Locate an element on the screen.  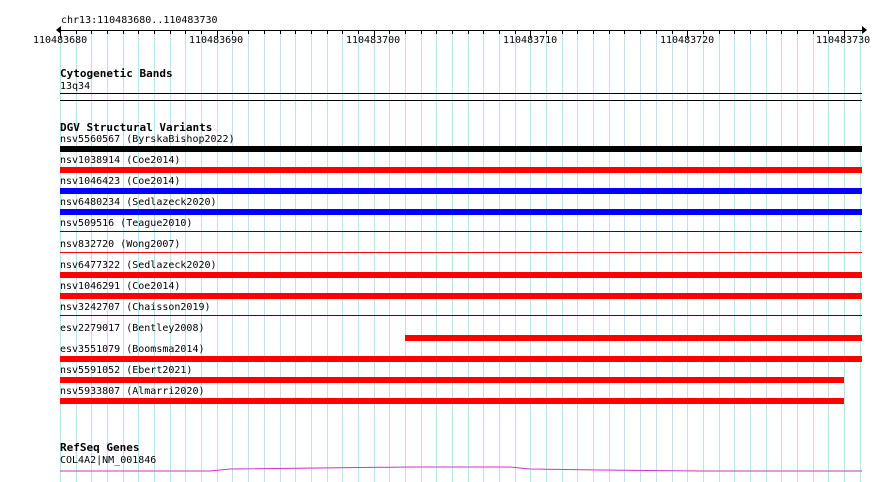
sv-feature-label: nsv832720 (Wong2007) is located at coordinates (120, 244).